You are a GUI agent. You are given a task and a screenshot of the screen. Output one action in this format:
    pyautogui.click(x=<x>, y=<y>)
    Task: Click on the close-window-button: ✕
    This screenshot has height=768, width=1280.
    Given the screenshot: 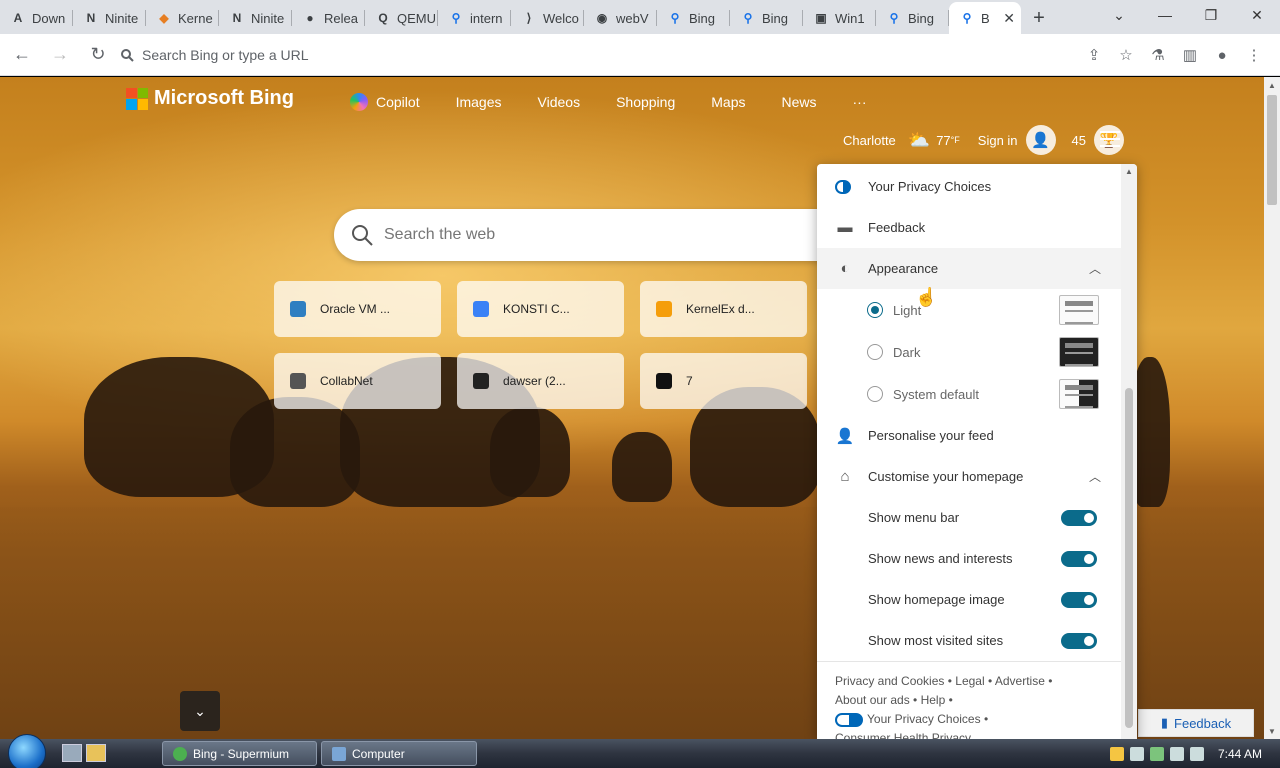 What is the action you would take?
    pyautogui.click(x=1257, y=15)
    